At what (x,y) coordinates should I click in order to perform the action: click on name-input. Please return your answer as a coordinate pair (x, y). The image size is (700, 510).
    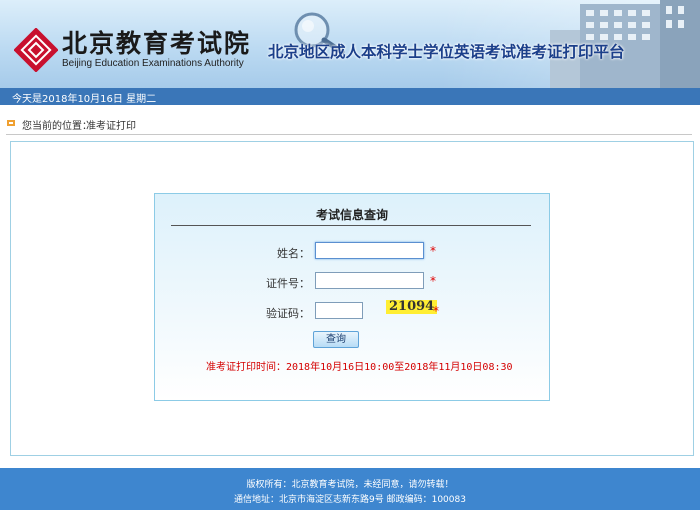
    Looking at the image, I should click on (369, 250).